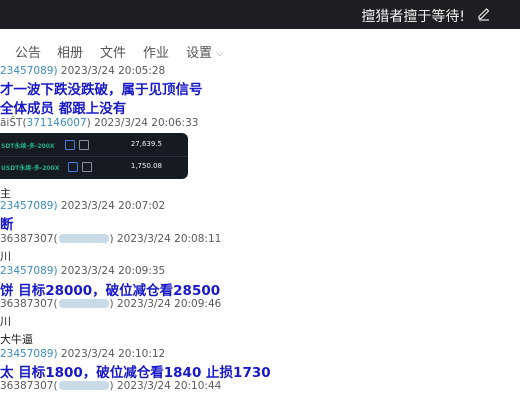 This screenshot has width=520, height=400. I want to click on message-text: 太 目标1800，破位减仓看1840 止损1730, so click(135, 373).